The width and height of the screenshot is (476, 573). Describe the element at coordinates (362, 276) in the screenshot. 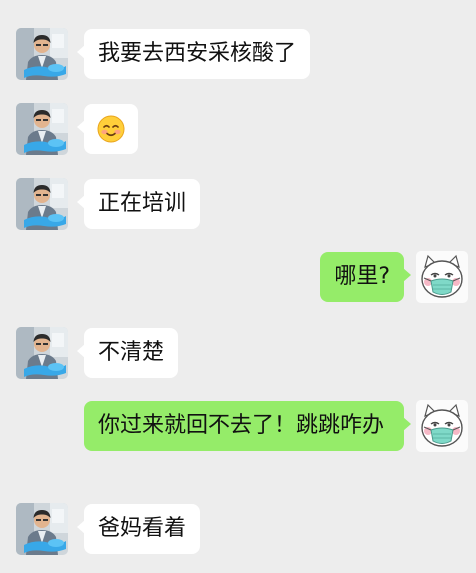

I see `message-text: 哪里?` at that location.